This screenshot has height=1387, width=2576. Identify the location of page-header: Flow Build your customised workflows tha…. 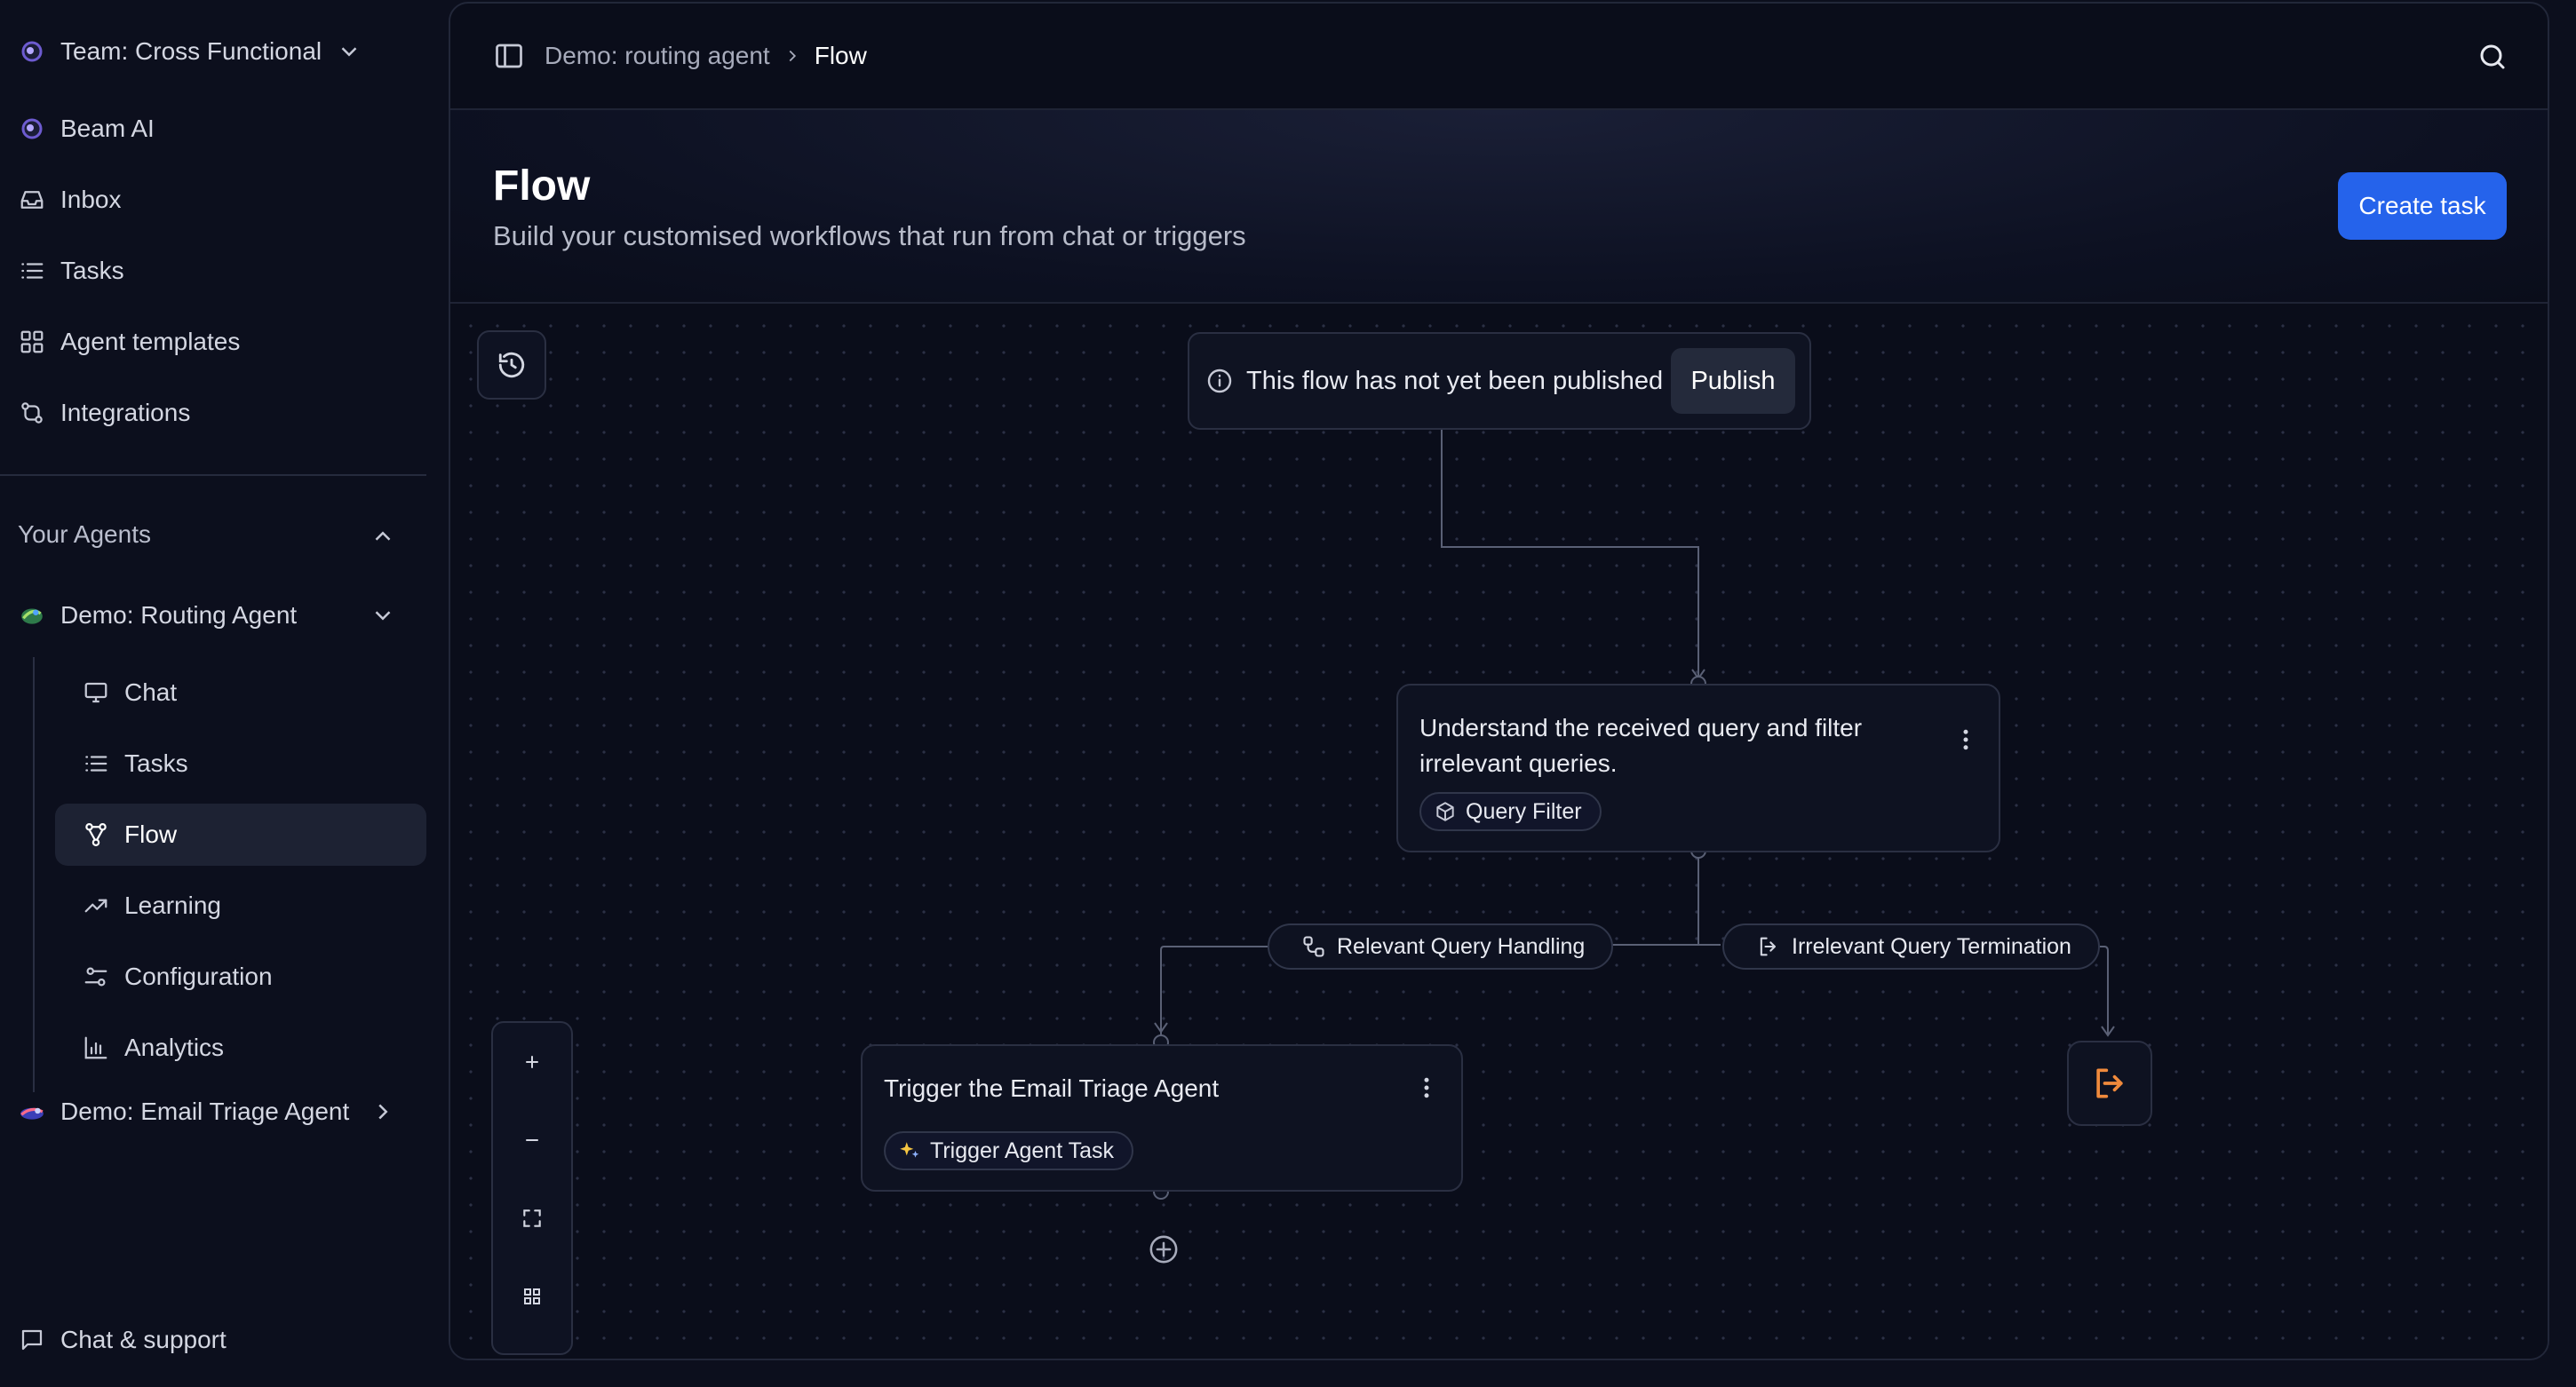
(1499, 207).